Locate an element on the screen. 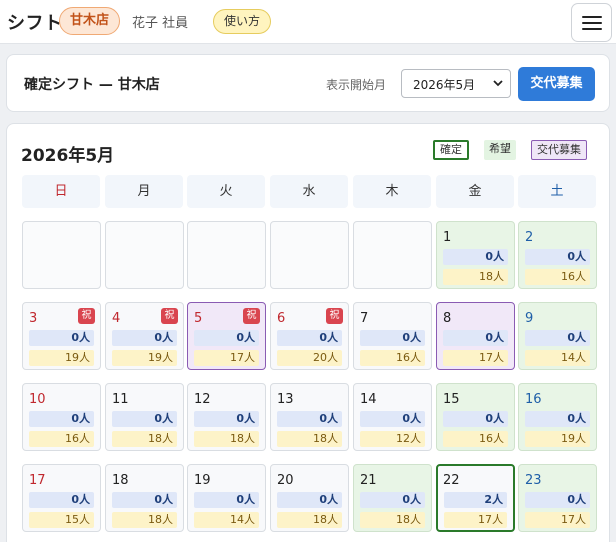 This screenshot has width=616, height=542. day-number: 9 is located at coordinates (529, 318).